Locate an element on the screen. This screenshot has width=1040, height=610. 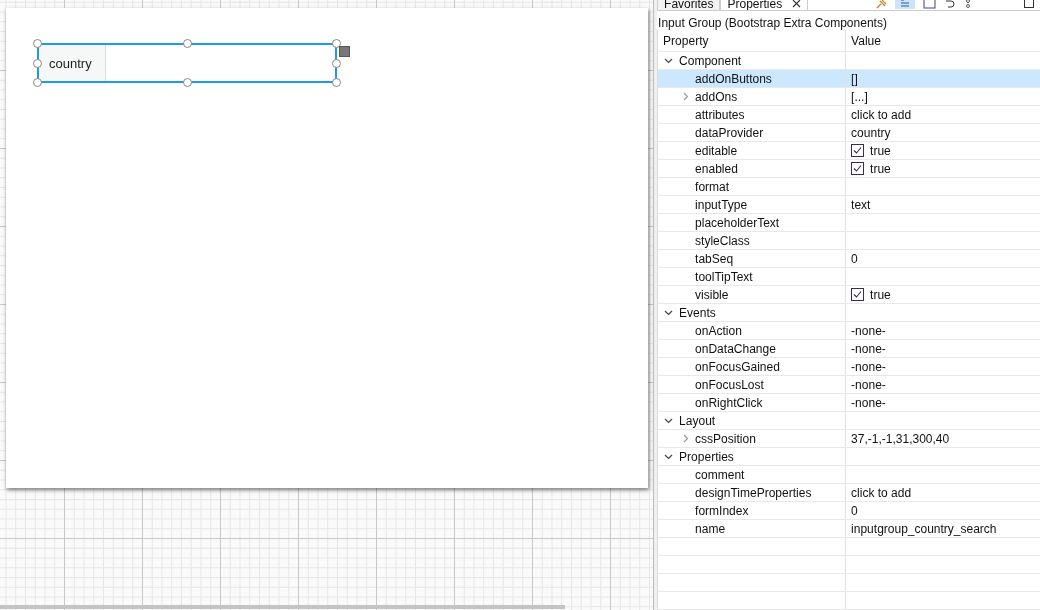
property-name: enabled is located at coordinates (716, 168).